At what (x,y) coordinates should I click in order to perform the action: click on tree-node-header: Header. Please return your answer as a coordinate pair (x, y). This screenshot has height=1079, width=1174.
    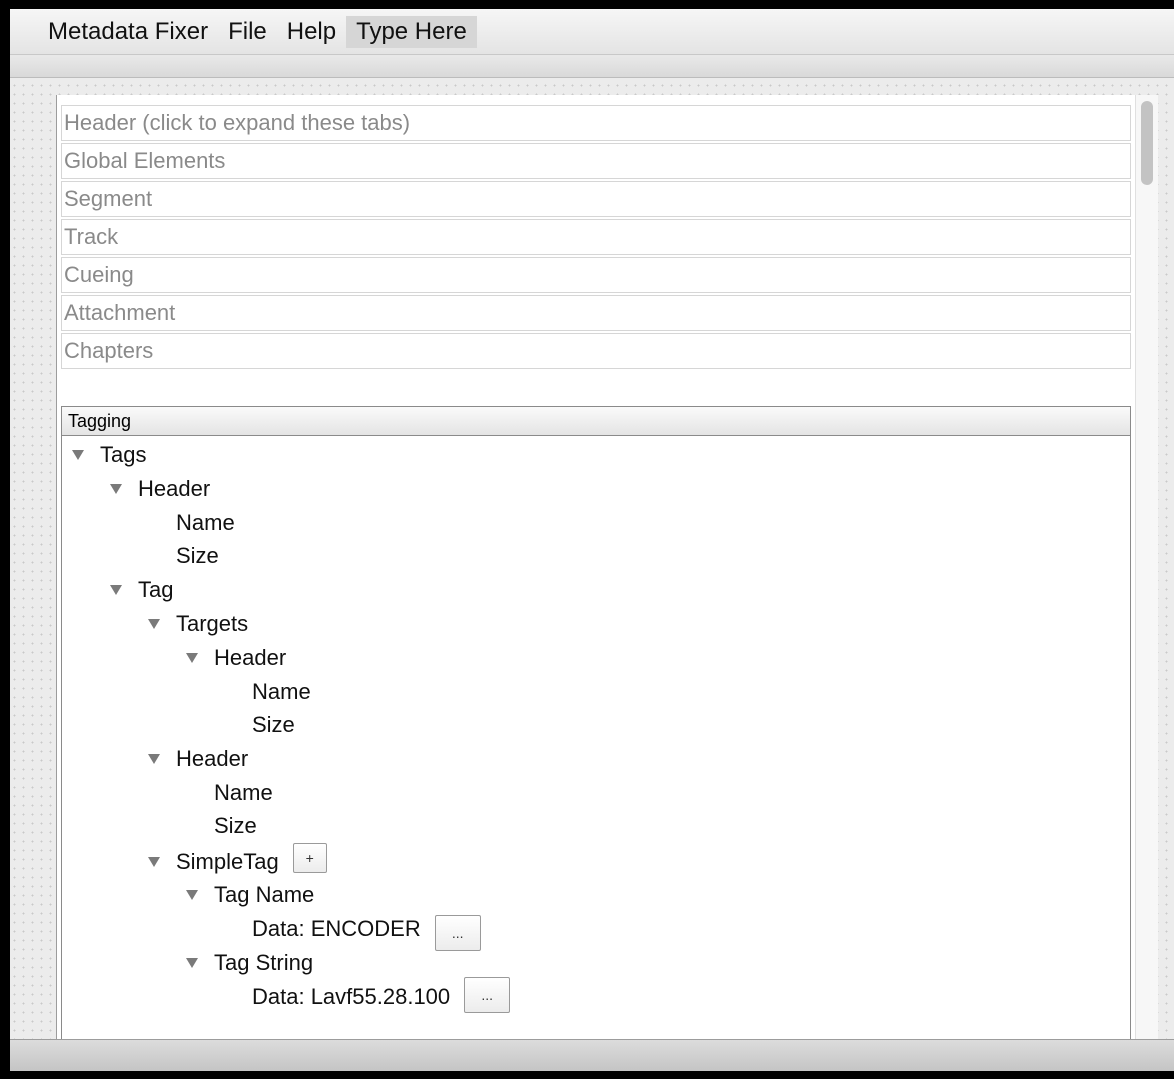
    Looking at the image, I should click on (160, 489).